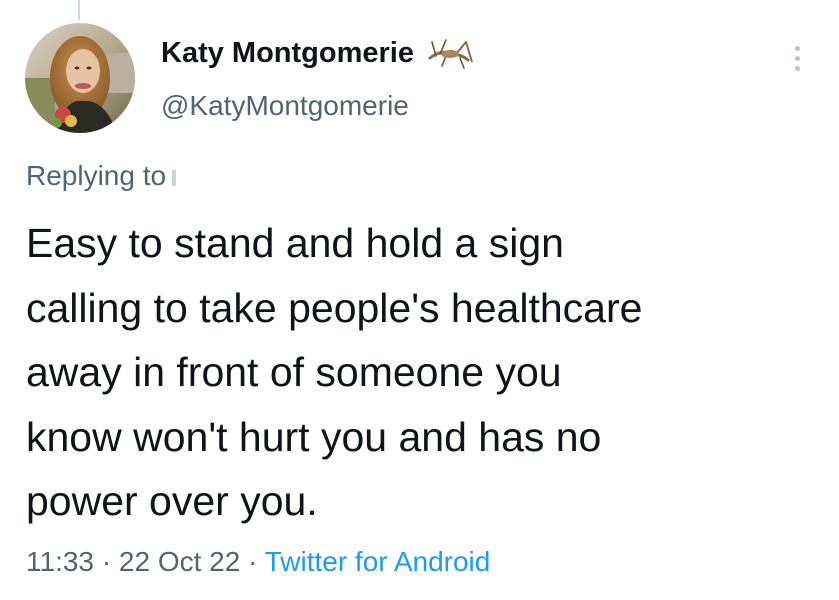 The width and height of the screenshot is (839, 600). What do you see at coordinates (287, 53) in the screenshot?
I see `display-name: Katy Montgomerie` at bounding box center [287, 53].